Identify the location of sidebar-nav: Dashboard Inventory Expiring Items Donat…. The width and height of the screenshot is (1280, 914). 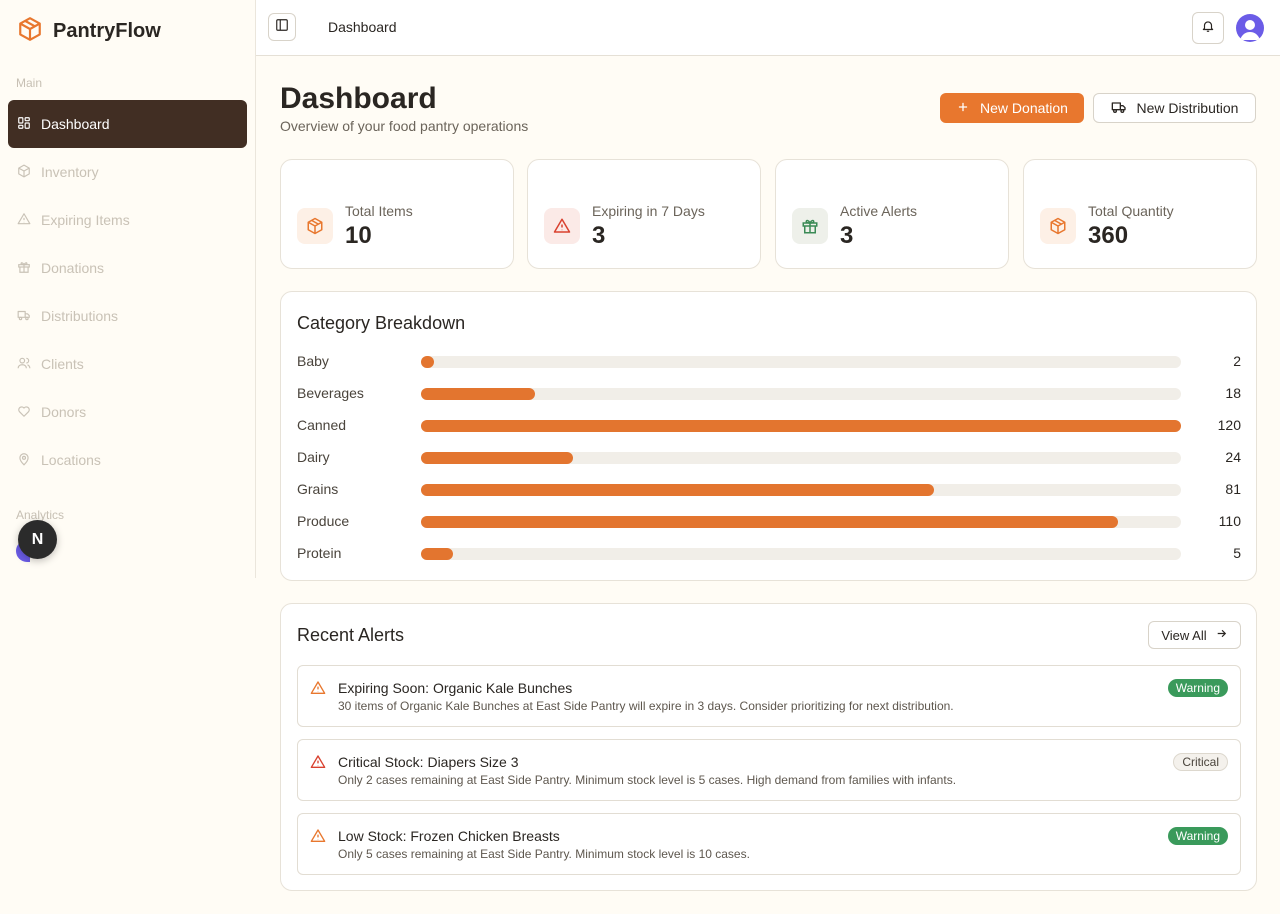
(127, 292).